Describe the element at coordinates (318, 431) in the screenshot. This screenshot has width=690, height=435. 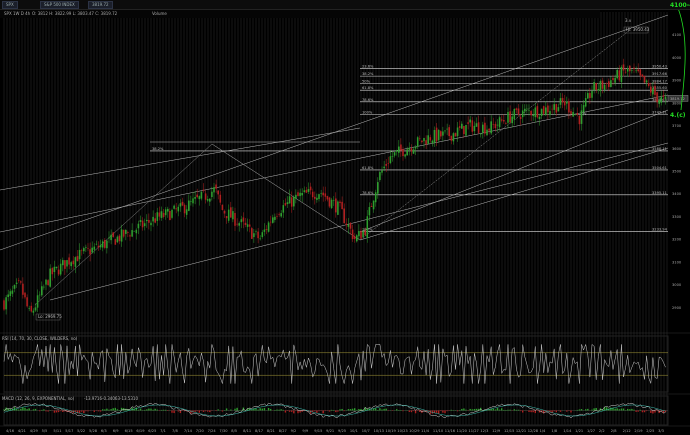
I see `x-tick-label: 9/15` at that location.